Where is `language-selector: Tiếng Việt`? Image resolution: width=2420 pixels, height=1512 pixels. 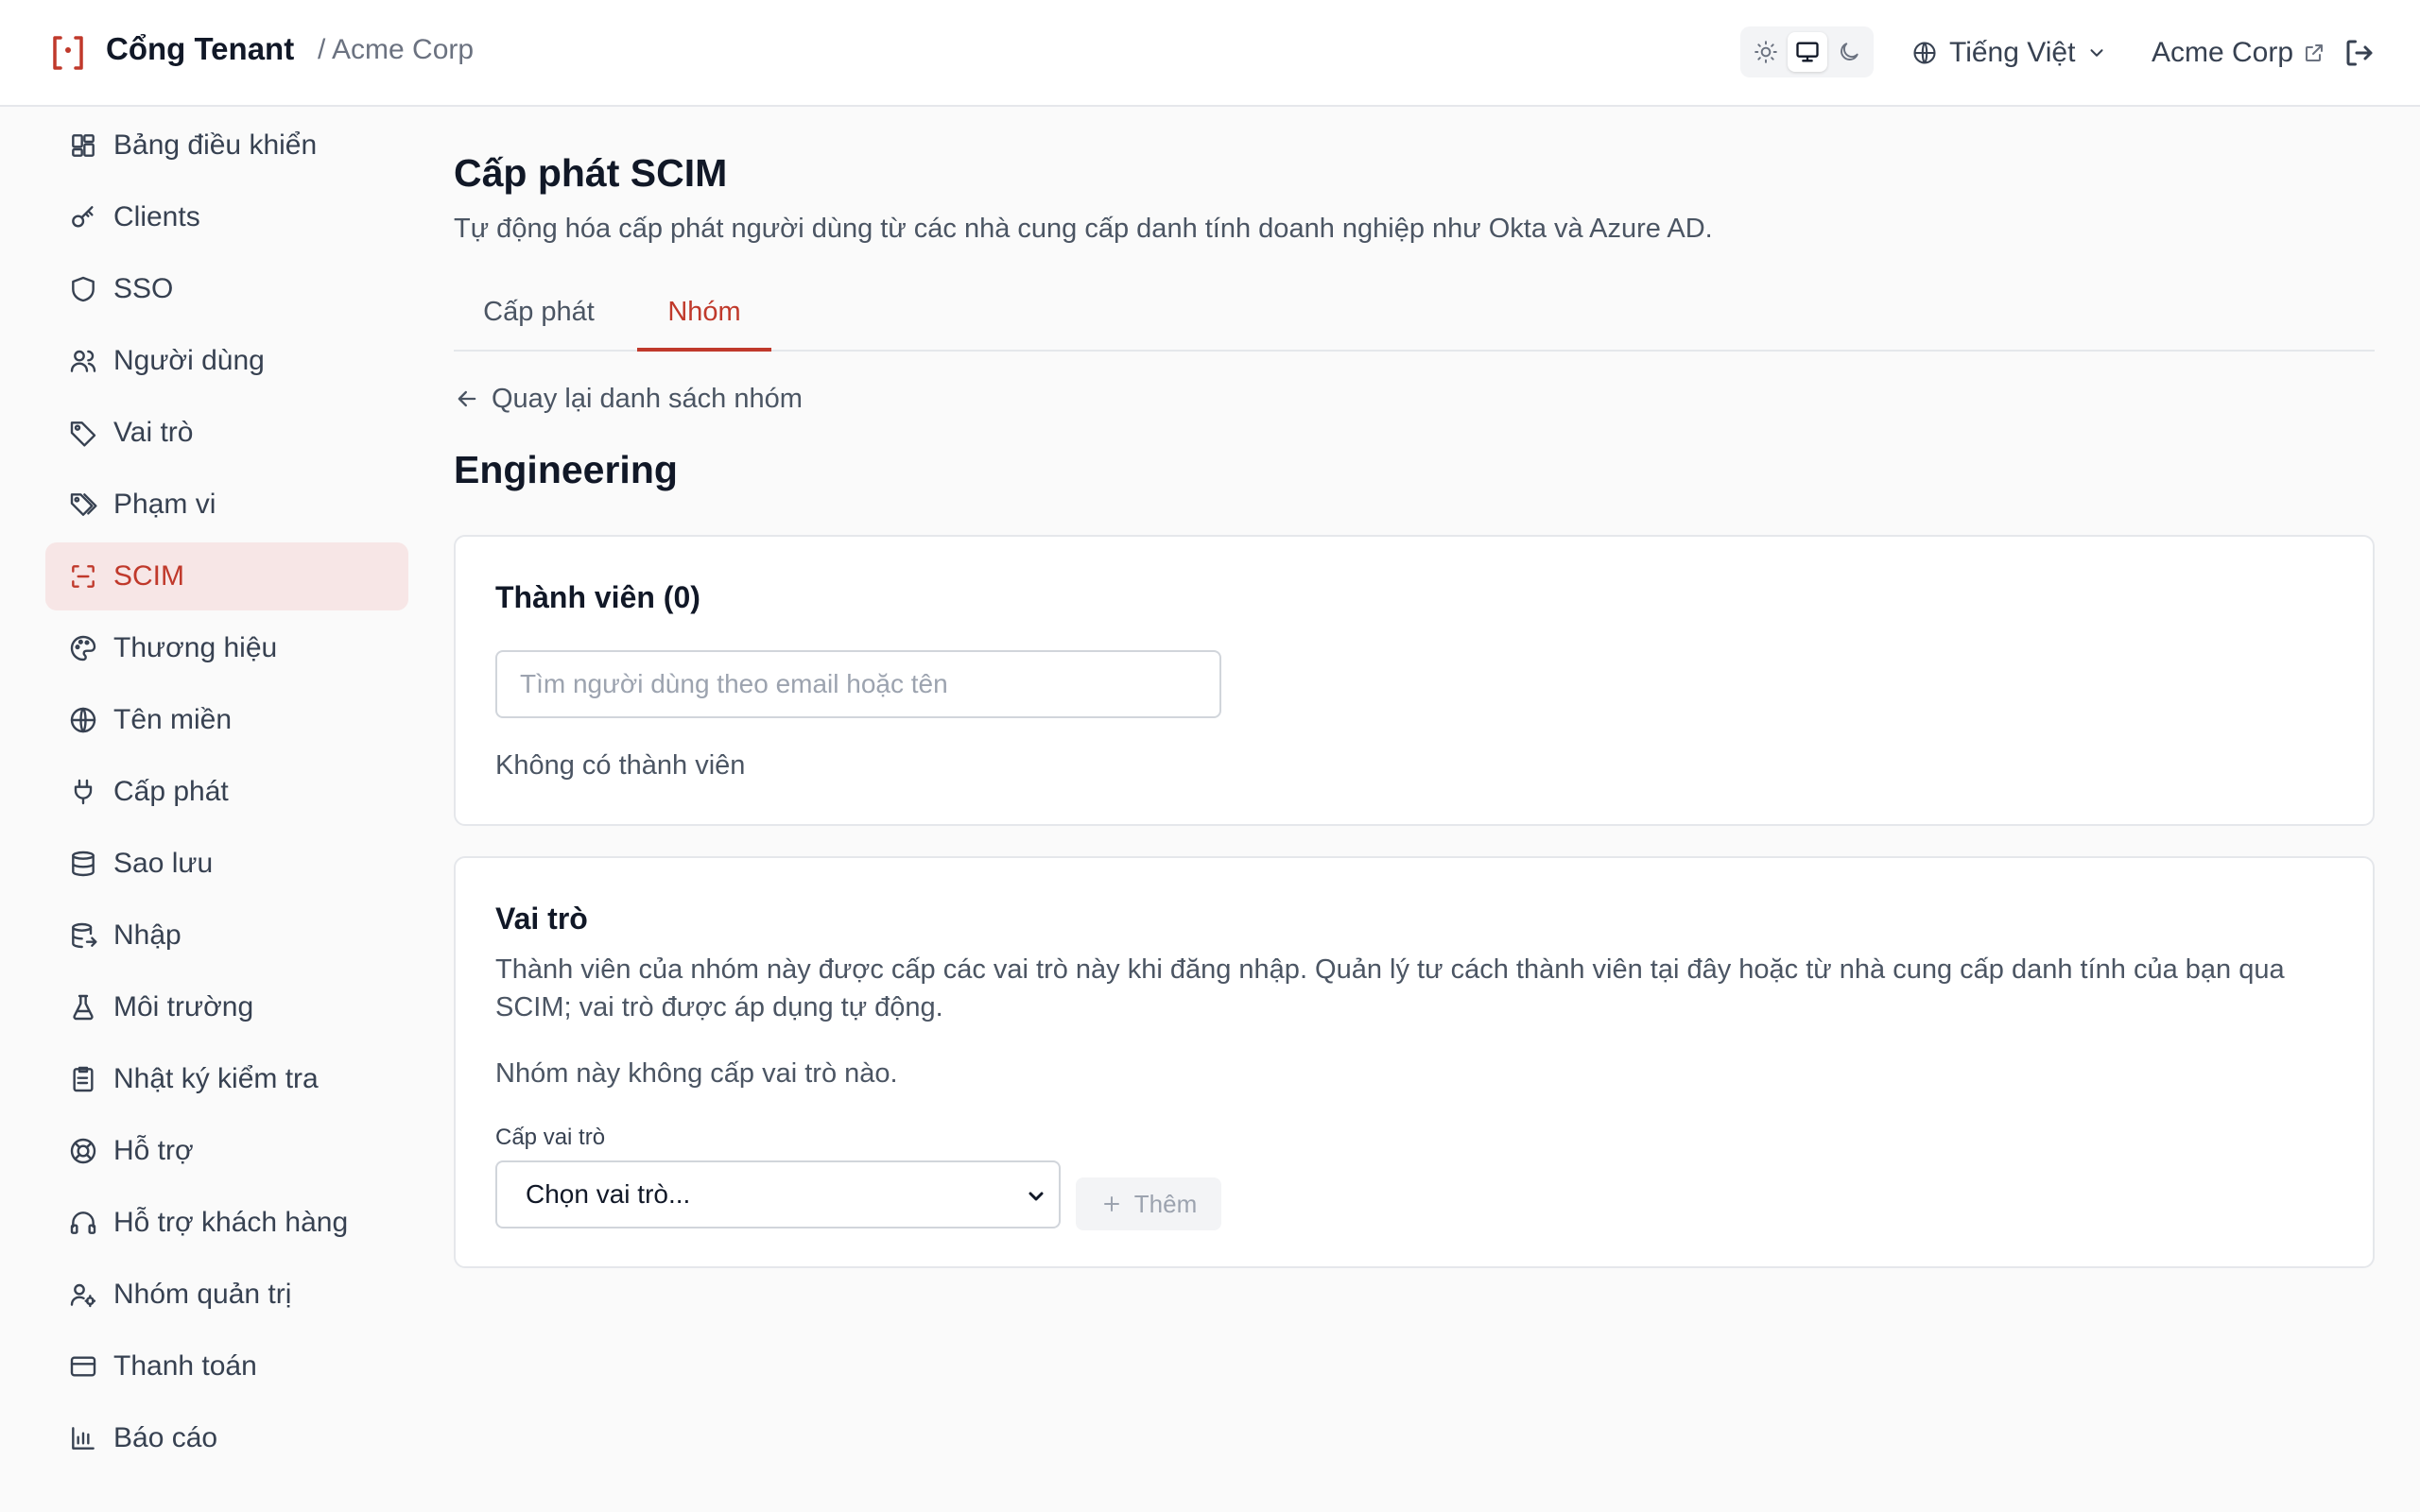
language-selector: Tiếng Việt is located at coordinates (2009, 53).